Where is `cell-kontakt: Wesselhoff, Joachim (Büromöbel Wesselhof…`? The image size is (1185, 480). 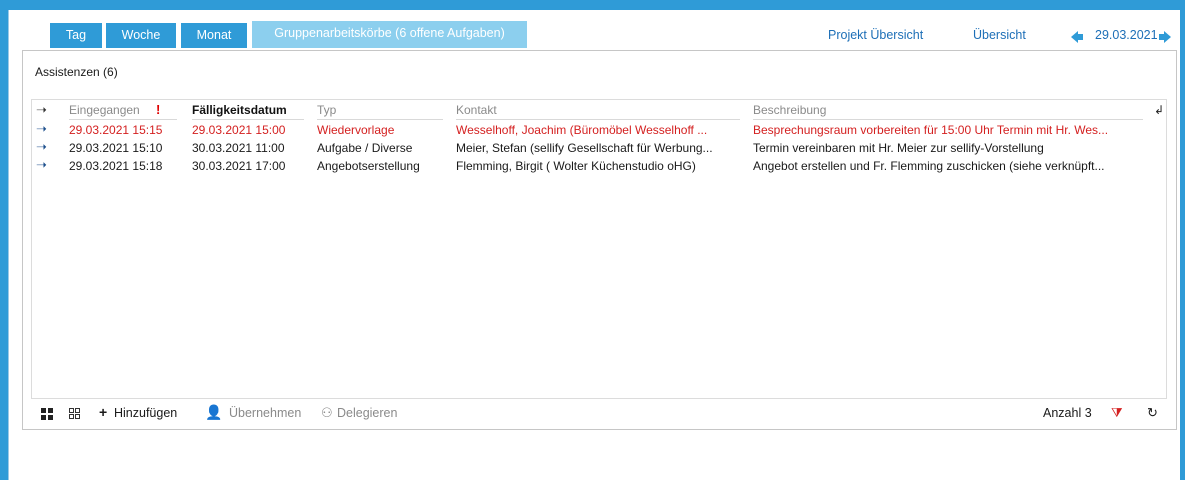
cell-kontakt: Wesselhoff, Joachim (Büromöbel Wesselhof… is located at coordinates (582, 130).